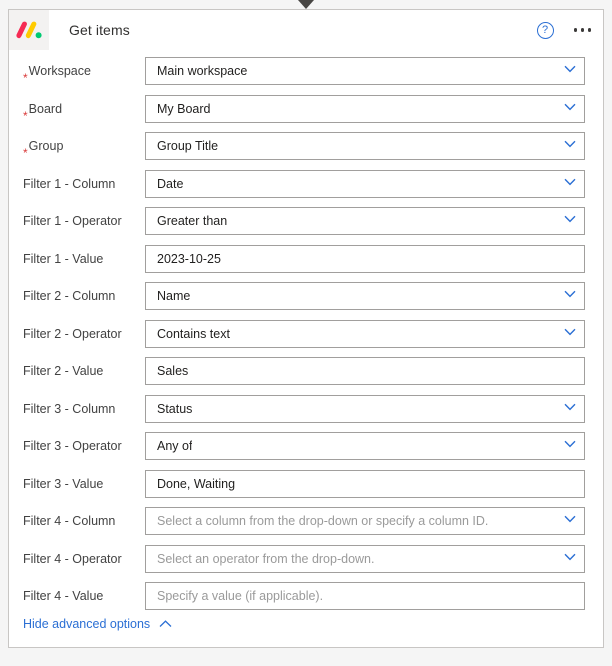 This screenshot has width=612, height=666. Describe the element at coordinates (365, 108) in the screenshot. I see `dropdown-field: My Board` at that location.